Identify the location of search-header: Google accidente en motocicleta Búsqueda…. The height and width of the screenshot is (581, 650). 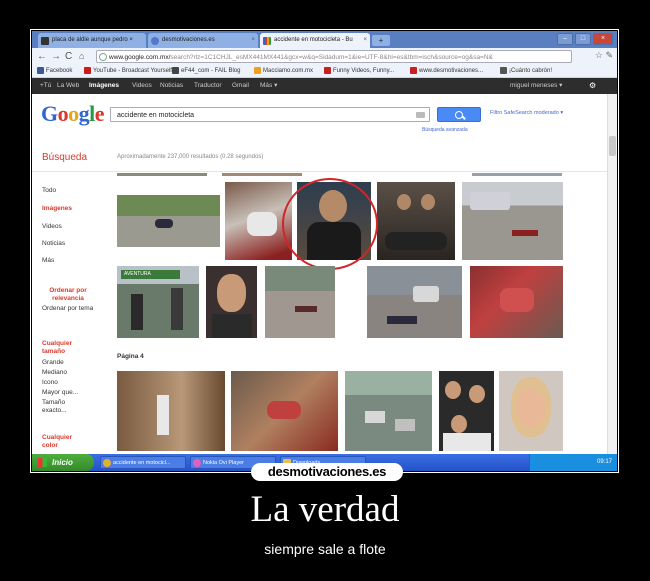
(324, 128).